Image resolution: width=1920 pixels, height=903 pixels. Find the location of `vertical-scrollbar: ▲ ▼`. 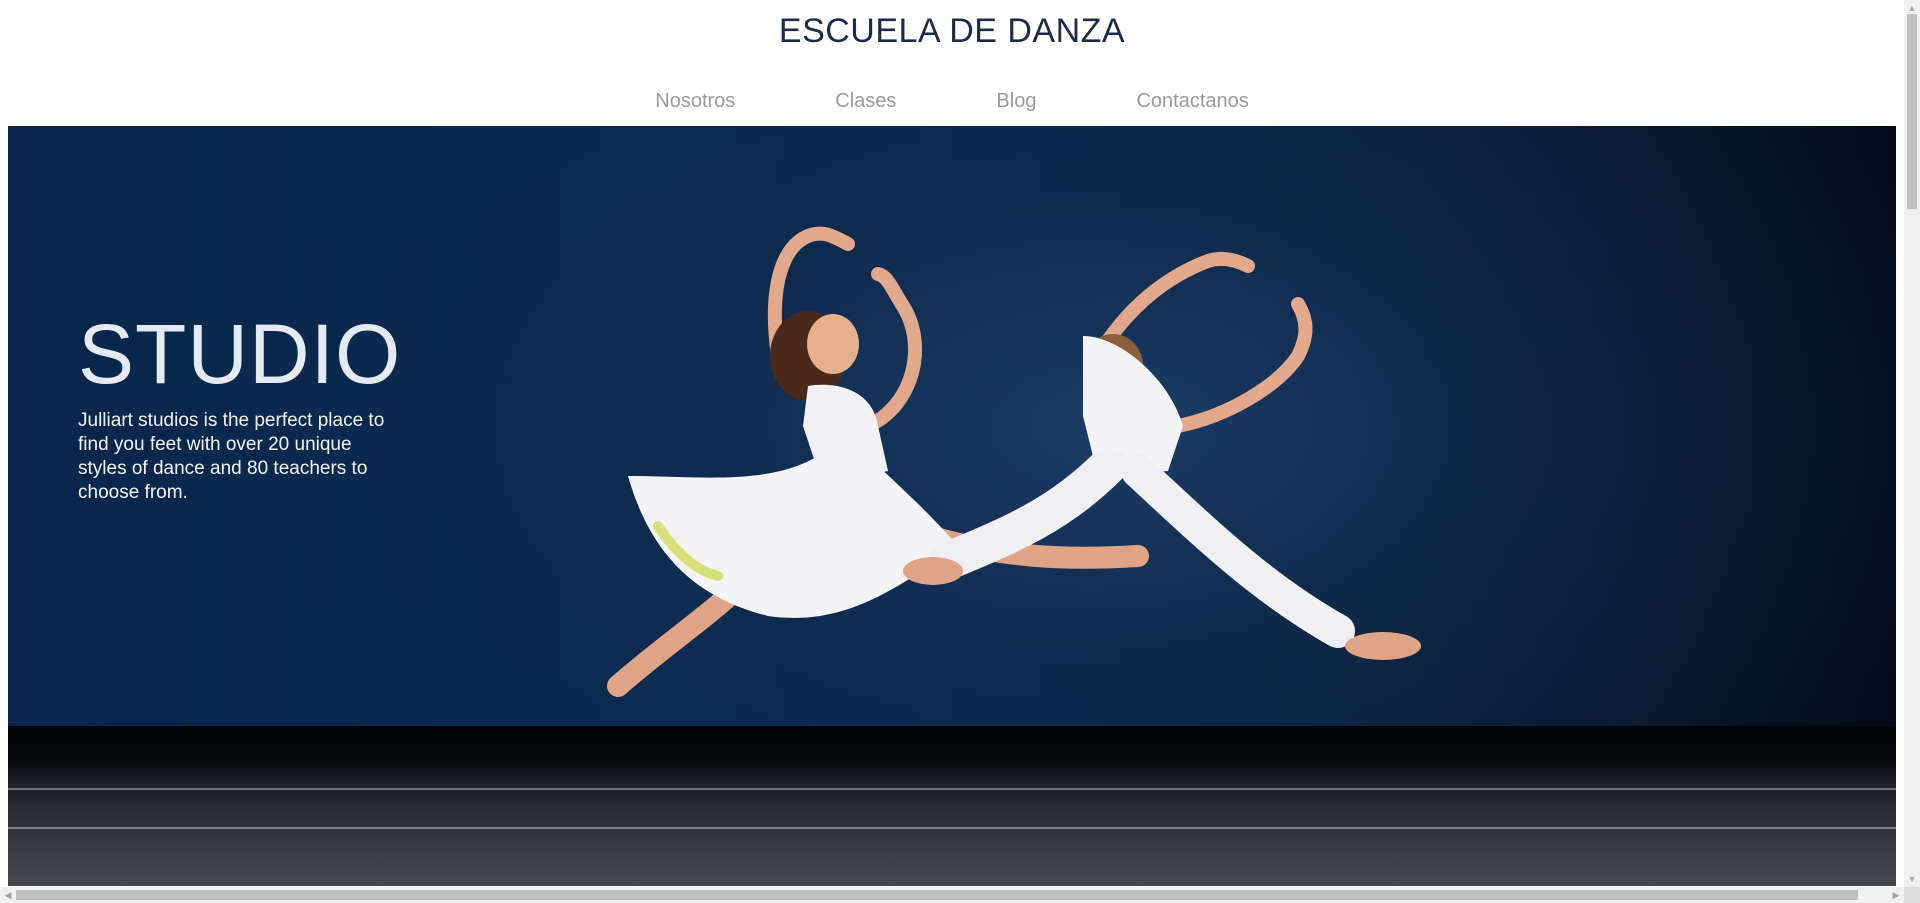

vertical-scrollbar: ▲ ▼ is located at coordinates (1912, 443).